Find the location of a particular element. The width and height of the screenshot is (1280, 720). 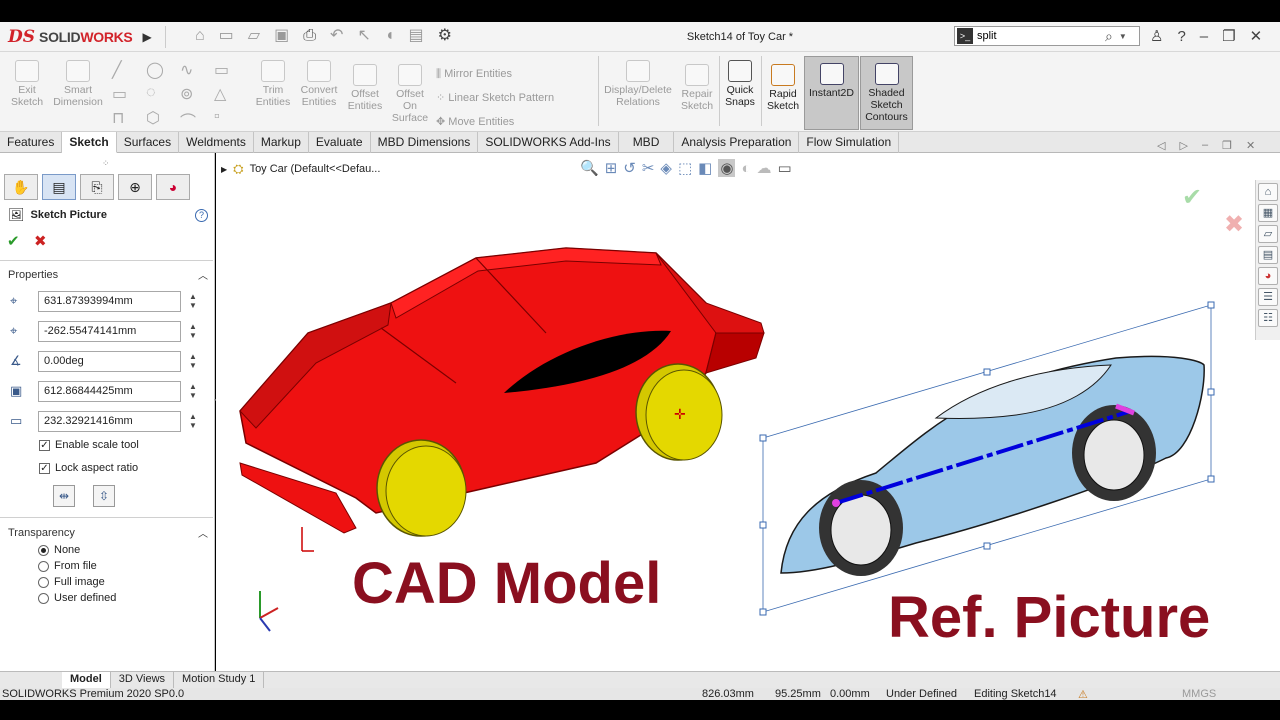

tab-model: Model is located at coordinates (86, 680).